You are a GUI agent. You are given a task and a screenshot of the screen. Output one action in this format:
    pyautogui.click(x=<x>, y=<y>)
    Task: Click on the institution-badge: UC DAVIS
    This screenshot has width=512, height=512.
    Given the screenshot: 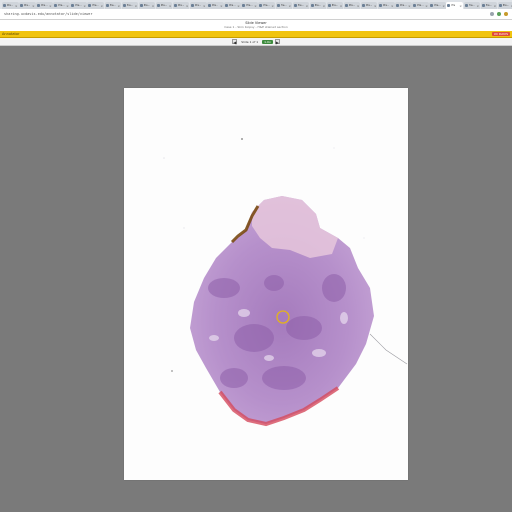 What is the action you would take?
    pyautogui.click(x=500, y=34)
    